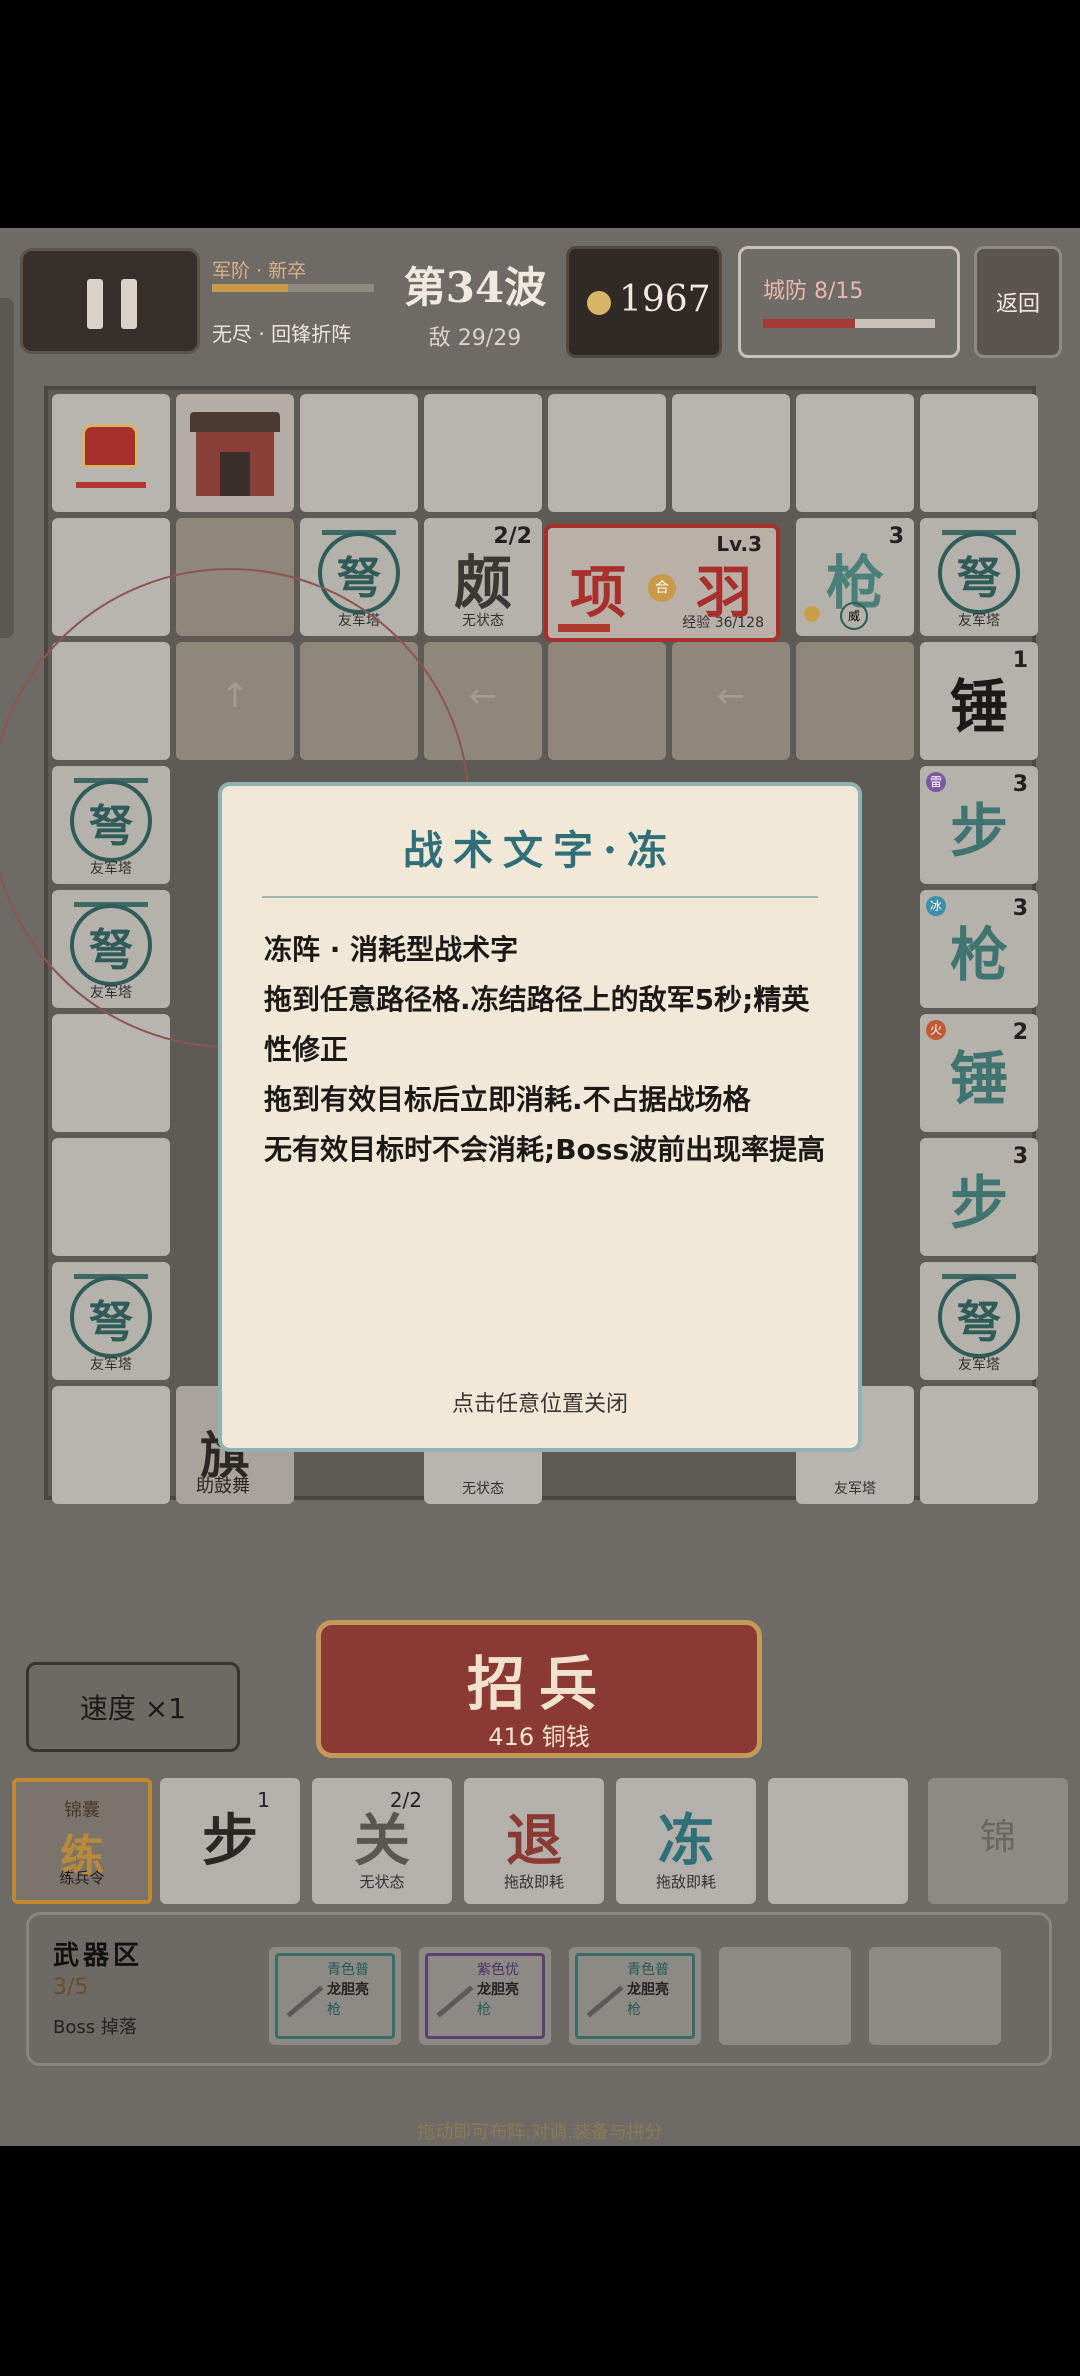 This screenshot has width=1080, height=2376. What do you see at coordinates (82, 1878) in the screenshot?
I see `card-sub: 练兵令` at bounding box center [82, 1878].